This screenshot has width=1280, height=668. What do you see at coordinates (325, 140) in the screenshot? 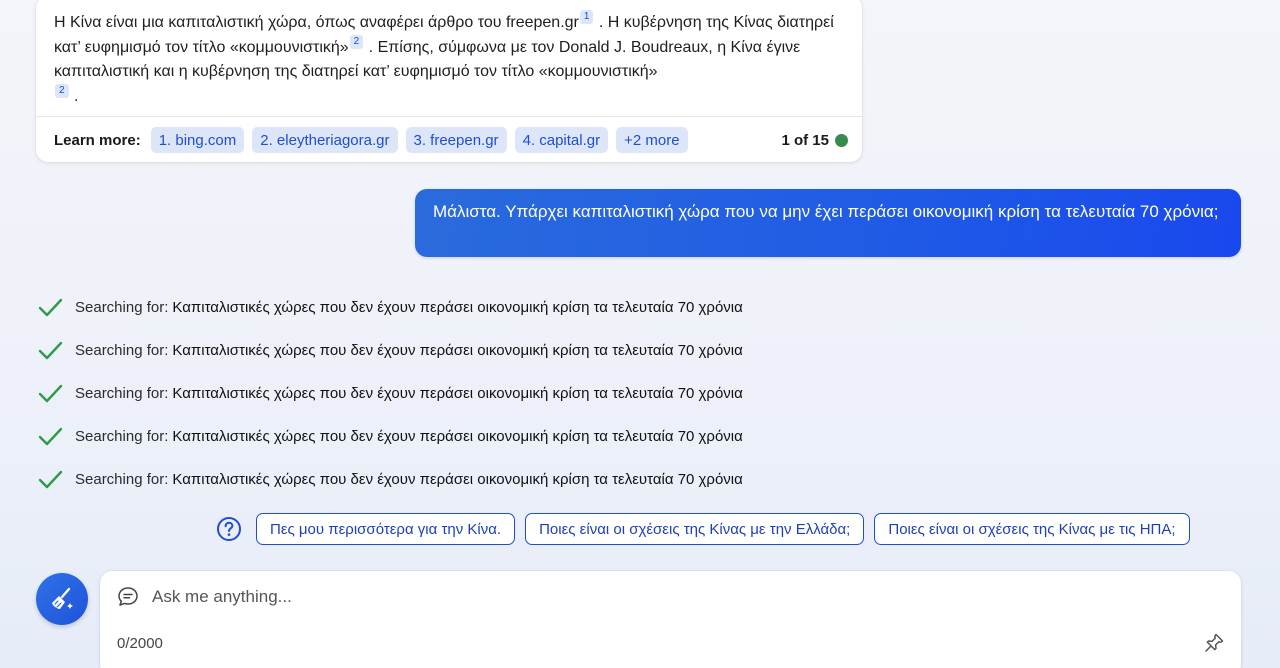
I see `source-link-eleytheriagora: 2. eleytheriagora.gr` at bounding box center [325, 140].